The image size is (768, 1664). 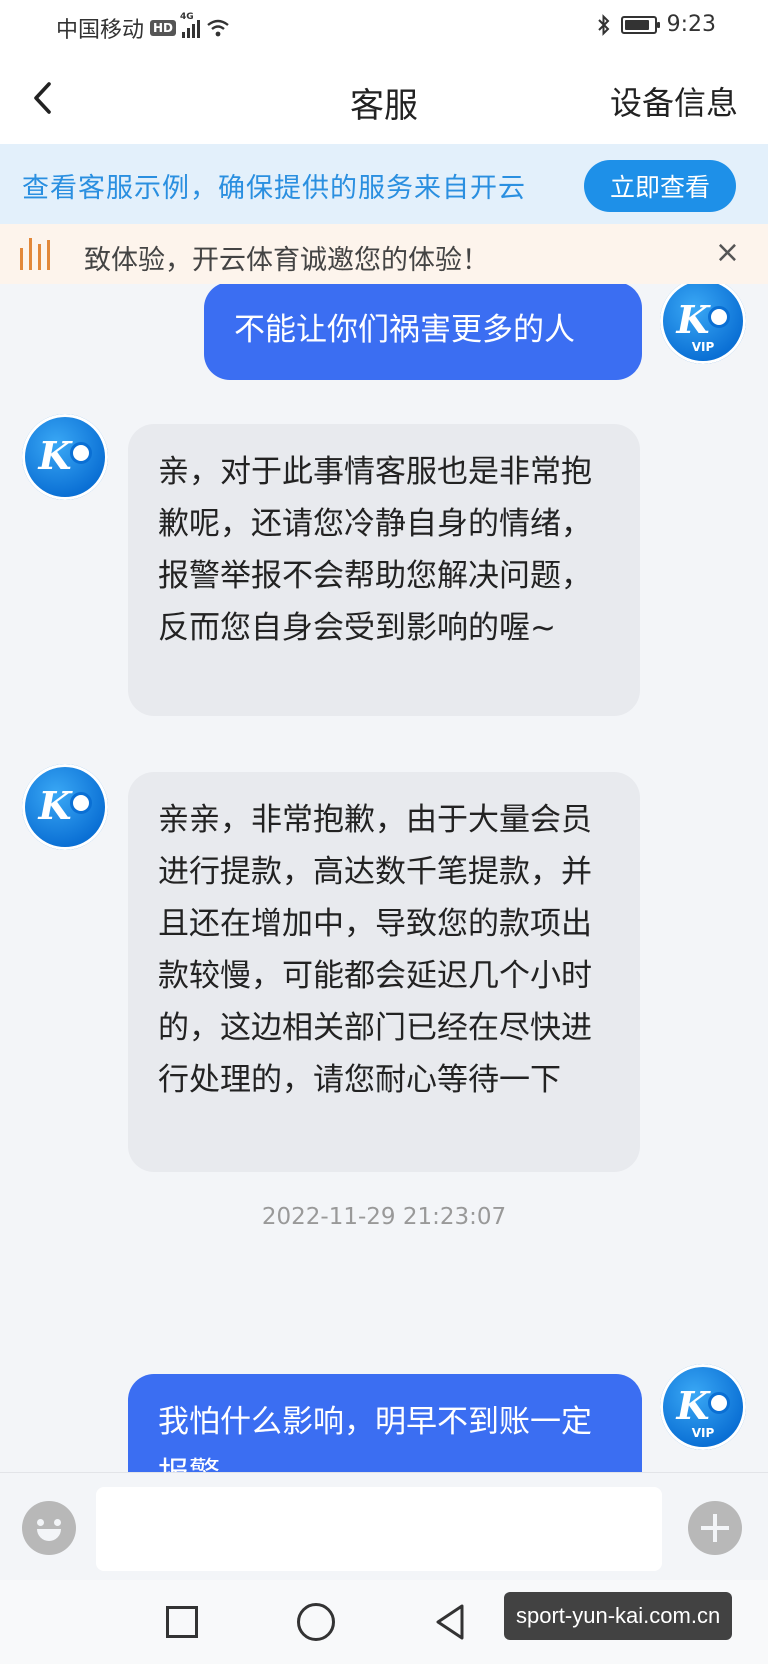 I want to click on user-message-bubble: 不能让你们祸害更多的人, so click(x=423, y=332).